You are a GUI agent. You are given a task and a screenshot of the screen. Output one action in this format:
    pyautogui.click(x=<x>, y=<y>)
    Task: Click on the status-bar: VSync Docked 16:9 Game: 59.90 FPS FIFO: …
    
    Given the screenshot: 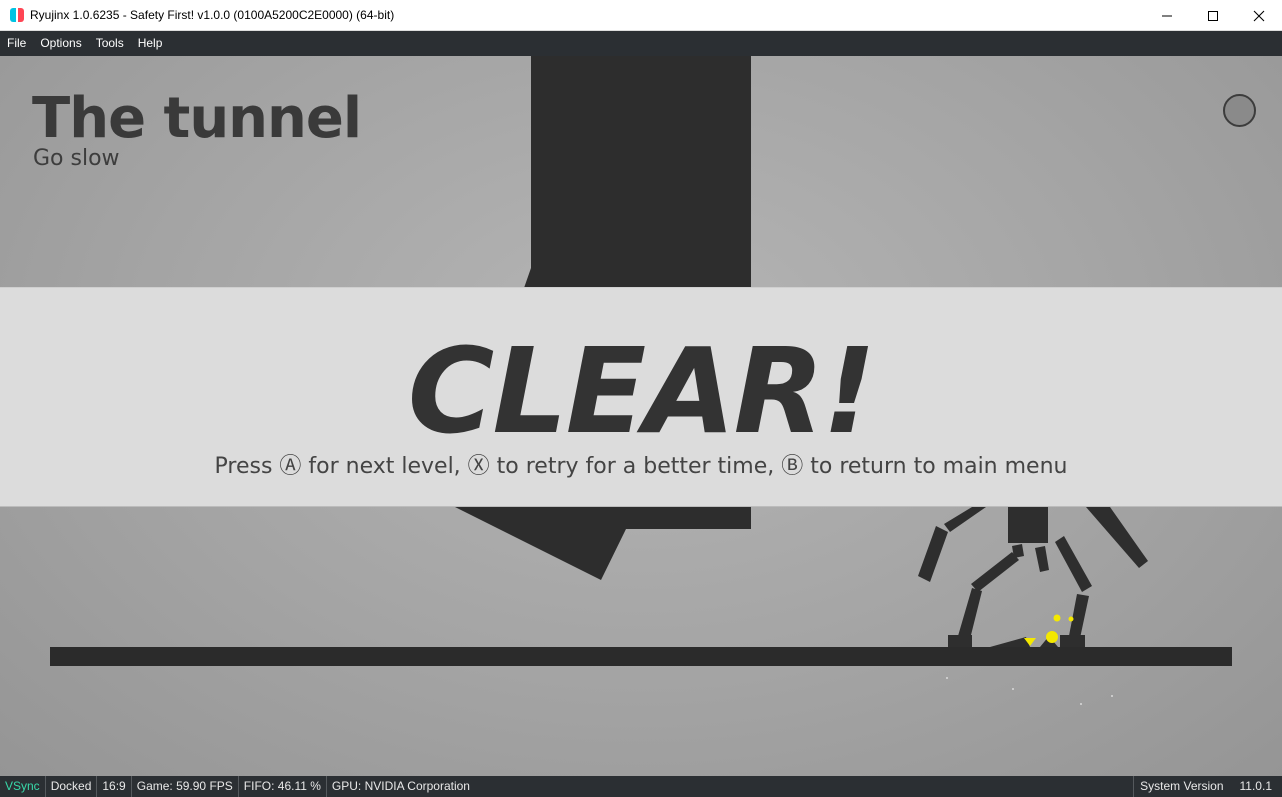 What is the action you would take?
    pyautogui.click(x=641, y=786)
    